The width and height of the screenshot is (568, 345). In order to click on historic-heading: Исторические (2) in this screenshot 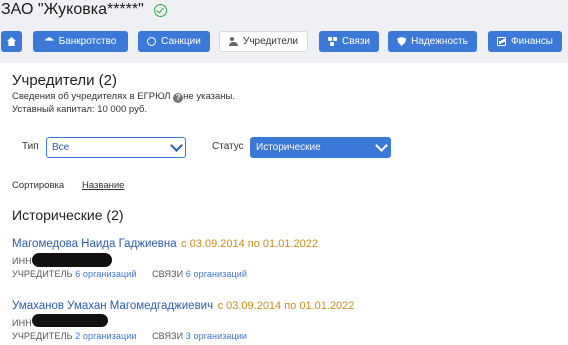, I will do `click(68, 215)`.